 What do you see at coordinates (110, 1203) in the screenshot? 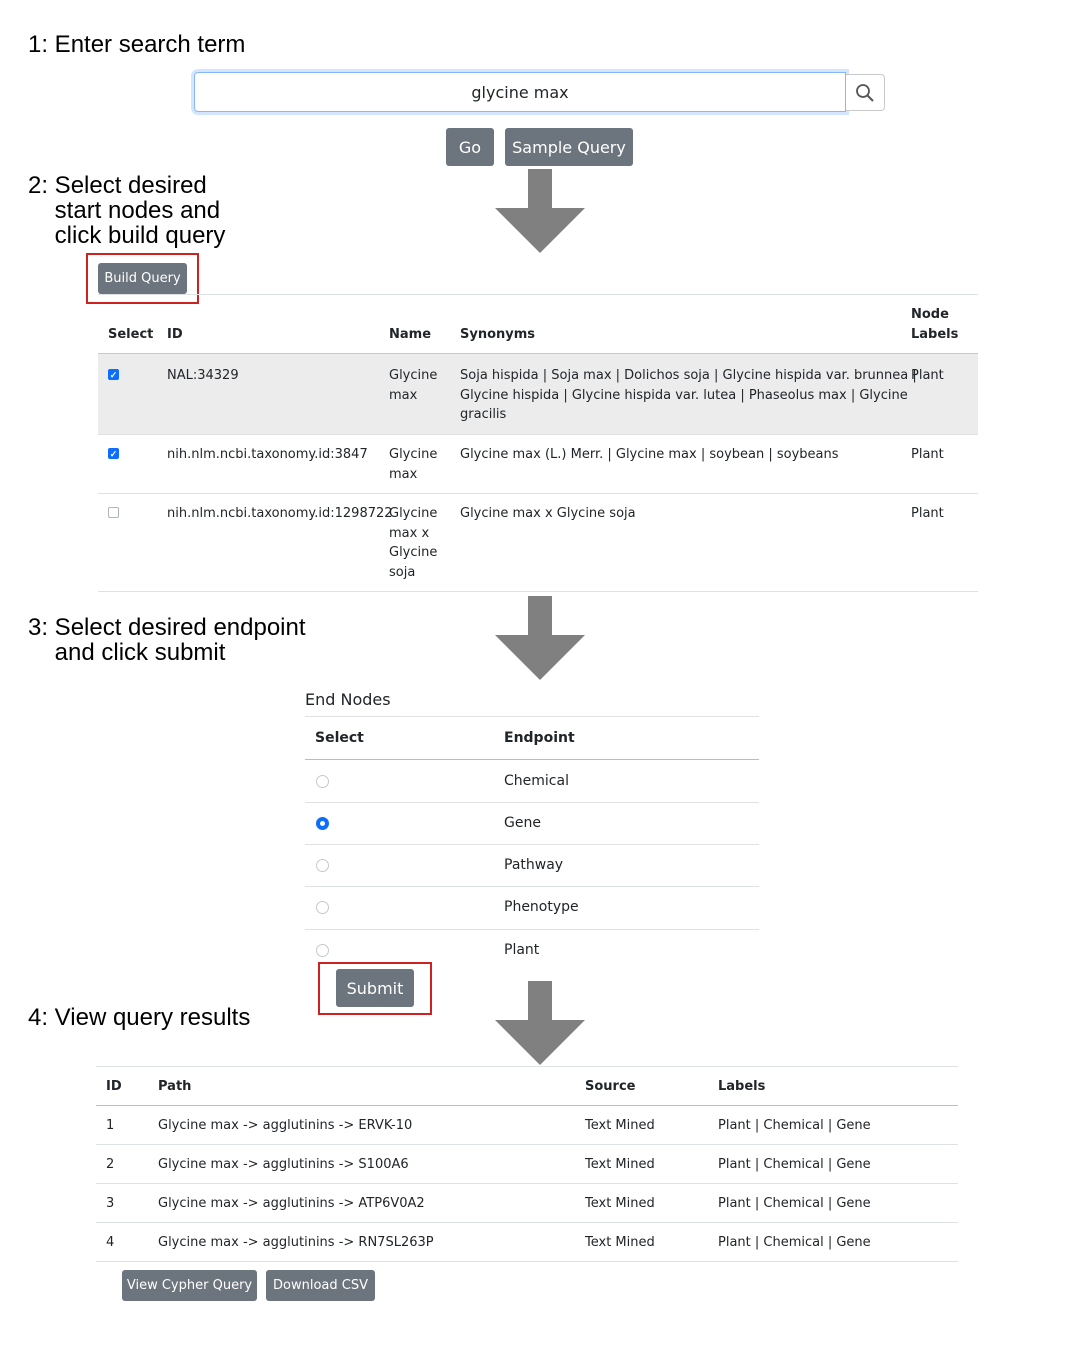
I see `result-id: 3` at bounding box center [110, 1203].